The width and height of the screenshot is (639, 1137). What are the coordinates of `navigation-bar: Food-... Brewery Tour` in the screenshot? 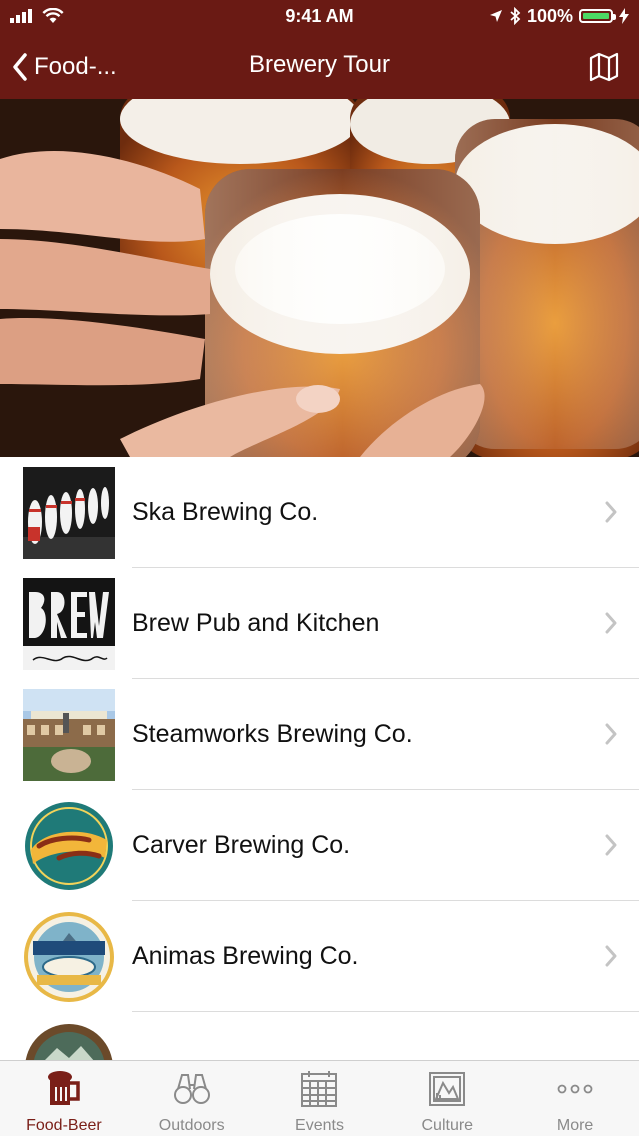 It's located at (319, 66).